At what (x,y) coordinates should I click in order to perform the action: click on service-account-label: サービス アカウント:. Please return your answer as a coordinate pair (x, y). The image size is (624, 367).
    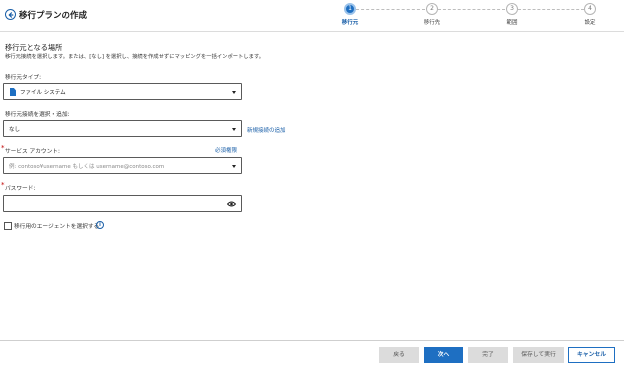
    Looking at the image, I should click on (32, 152).